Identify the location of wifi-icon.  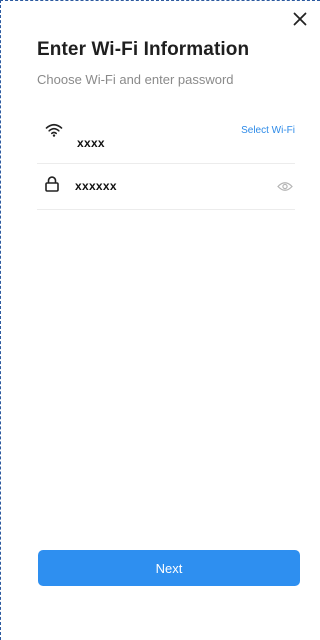
(54, 132).